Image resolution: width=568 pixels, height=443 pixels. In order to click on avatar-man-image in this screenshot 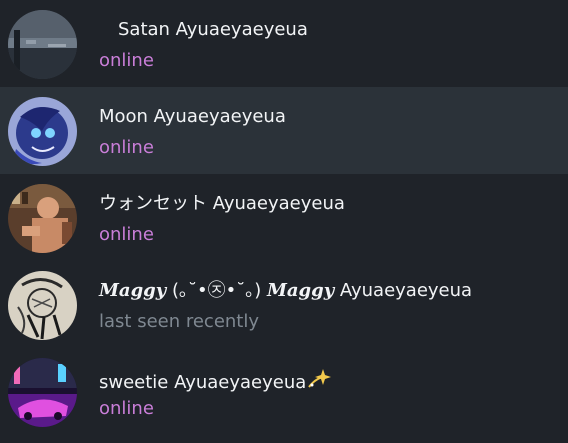, I will do `click(42, 218)`.